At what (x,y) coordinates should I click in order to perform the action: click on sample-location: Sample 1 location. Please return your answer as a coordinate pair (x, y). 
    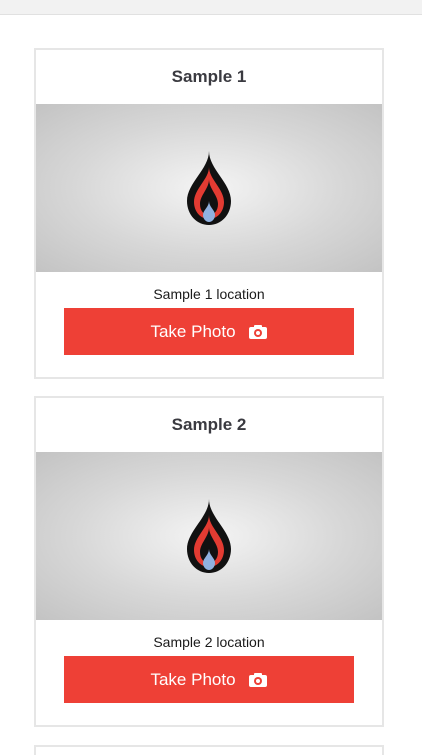
    Looking at the image, I should click on (209, 294).